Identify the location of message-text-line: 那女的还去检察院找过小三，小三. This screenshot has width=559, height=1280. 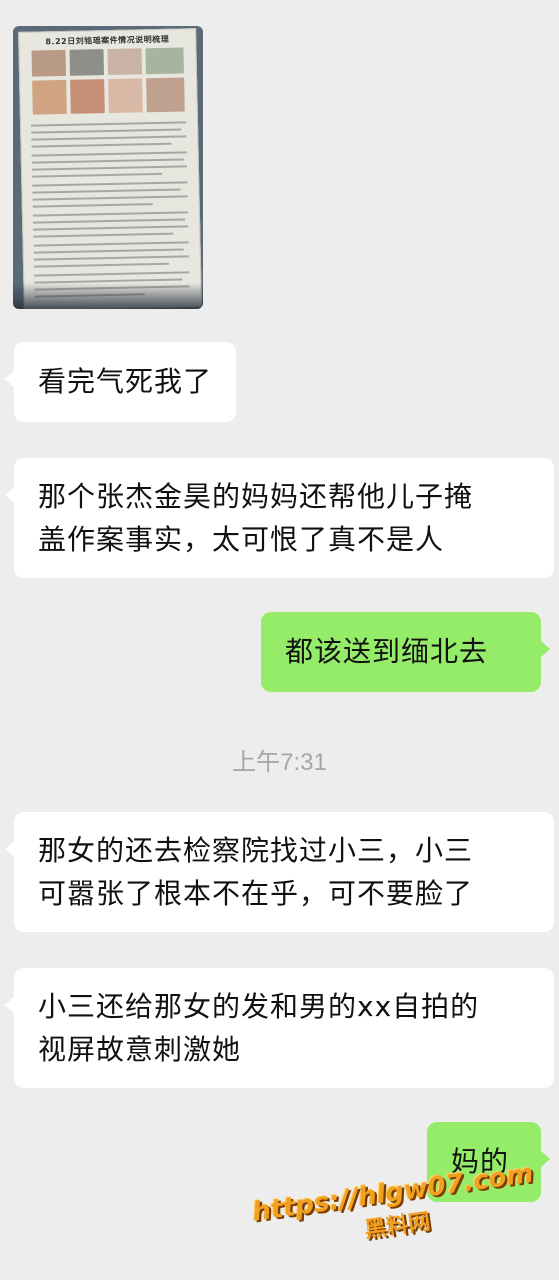
(256, 850).